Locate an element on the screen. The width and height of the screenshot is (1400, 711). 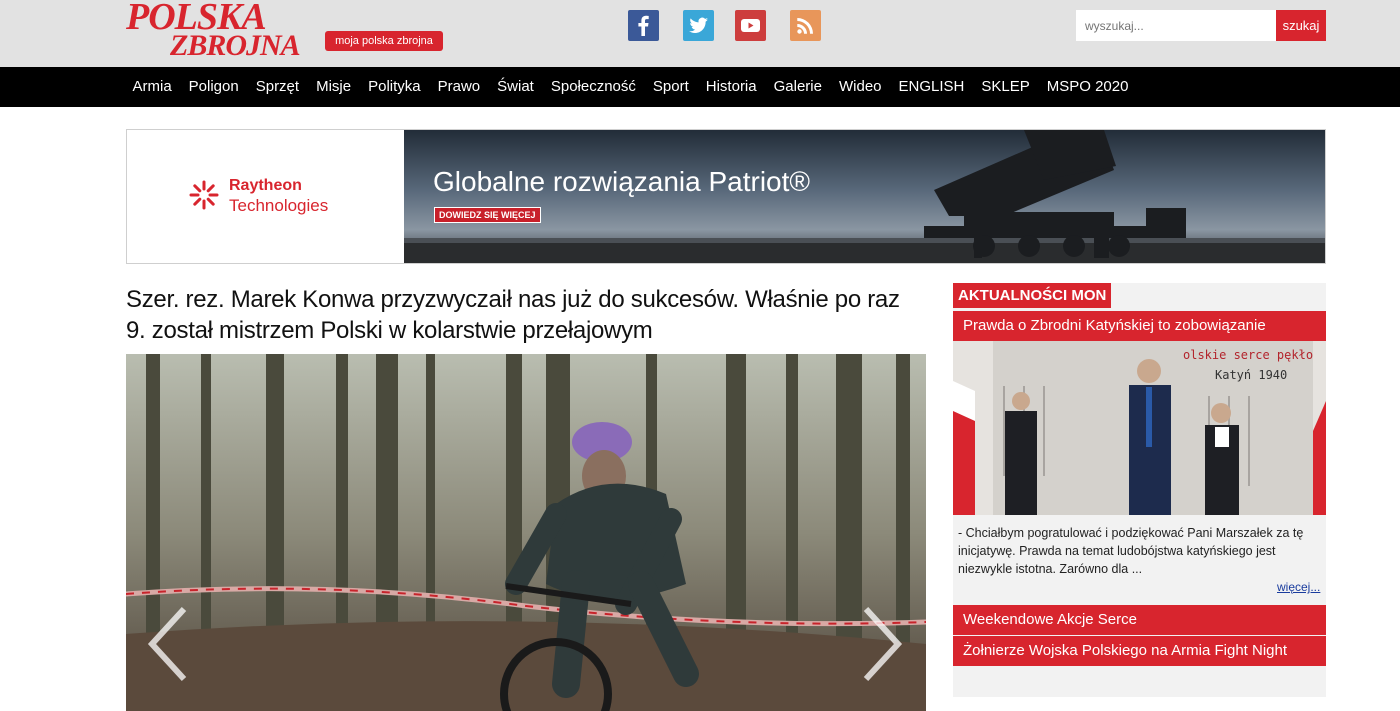
ad-brand-sub: Technologies is located at coordinates (279, 205).